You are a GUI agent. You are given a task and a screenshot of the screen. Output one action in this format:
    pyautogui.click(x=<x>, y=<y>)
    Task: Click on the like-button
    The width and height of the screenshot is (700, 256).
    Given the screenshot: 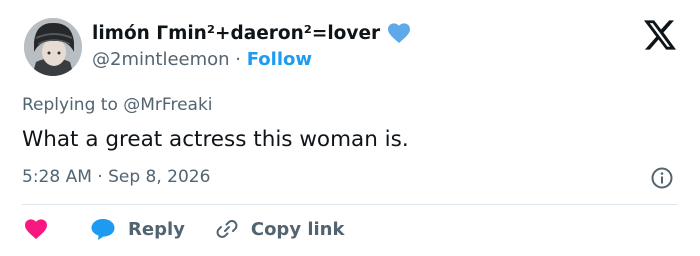 What is the action you would take?
    pyautogui.click(x=57, y=229)
    